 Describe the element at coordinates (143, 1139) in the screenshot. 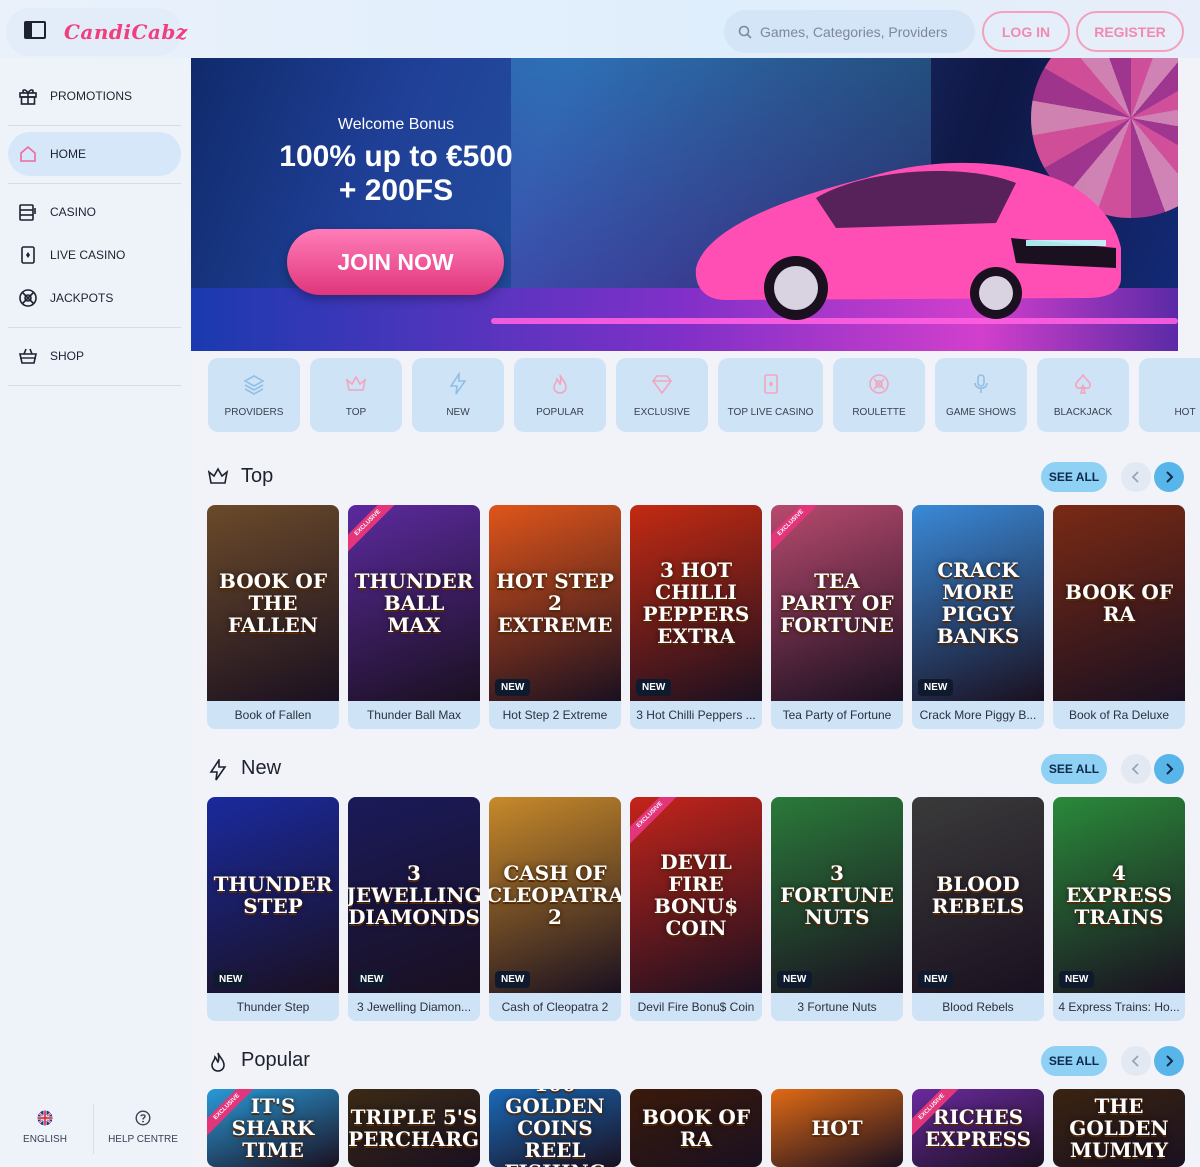

I see `help-centre-label: HELP CENTRE` at that location.